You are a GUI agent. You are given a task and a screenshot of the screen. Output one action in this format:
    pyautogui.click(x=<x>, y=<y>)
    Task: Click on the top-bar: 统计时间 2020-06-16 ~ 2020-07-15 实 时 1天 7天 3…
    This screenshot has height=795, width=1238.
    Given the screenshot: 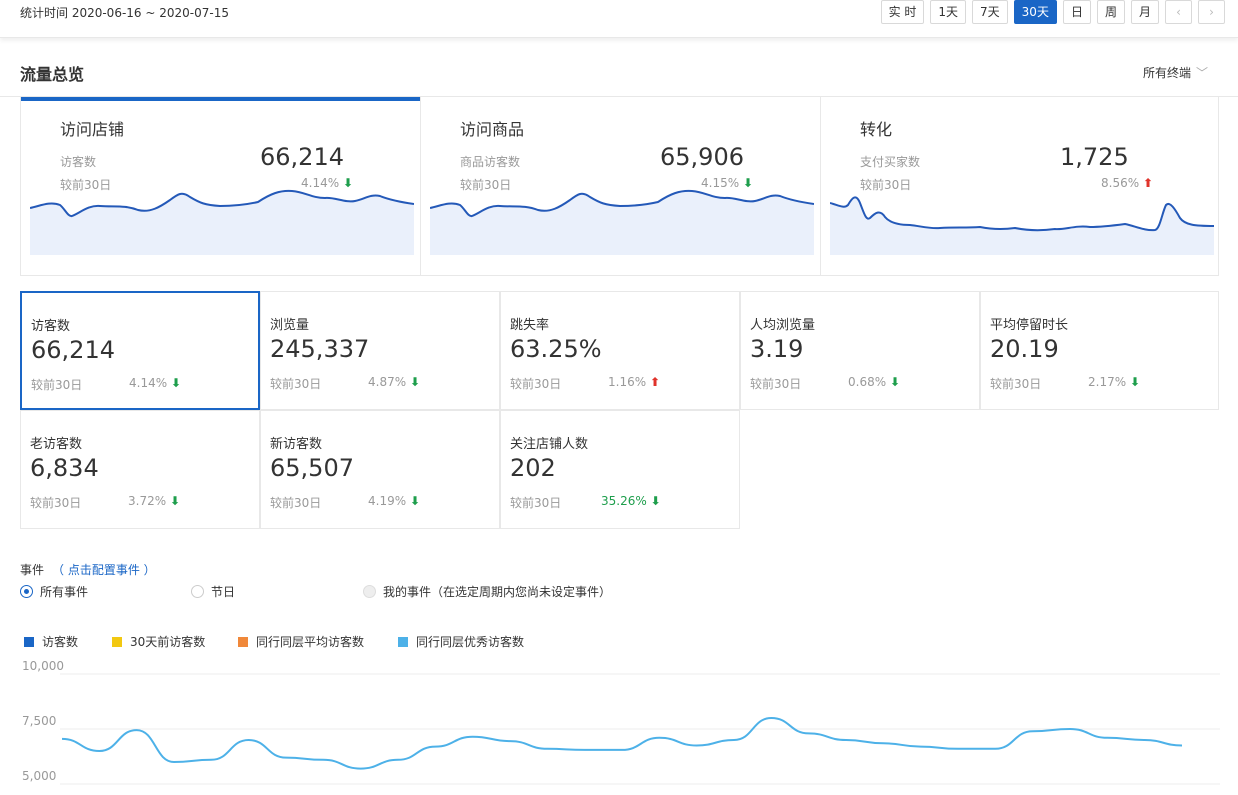 What is the action you would take?
    pyautogui.click(x=619, y=19)
    